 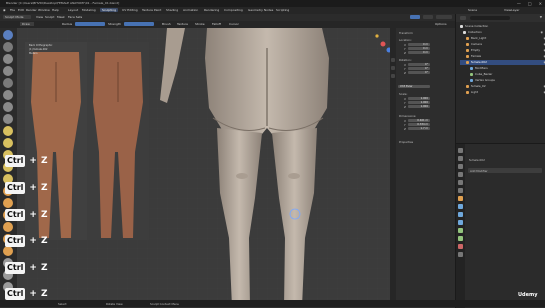 I want to click on header-menu-mask: Mask, so click(x=61, y=17).